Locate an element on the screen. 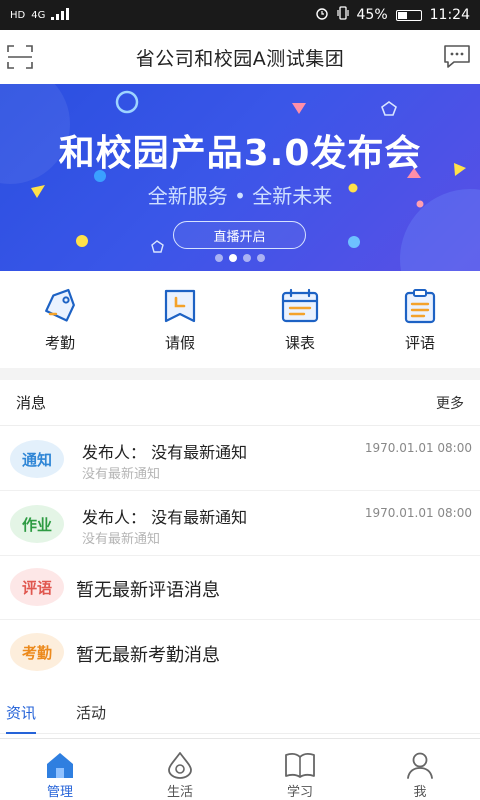 The width and height of the screenshot is (480, 800). comment-clipboard-icon is located at coordinates (420, 306).